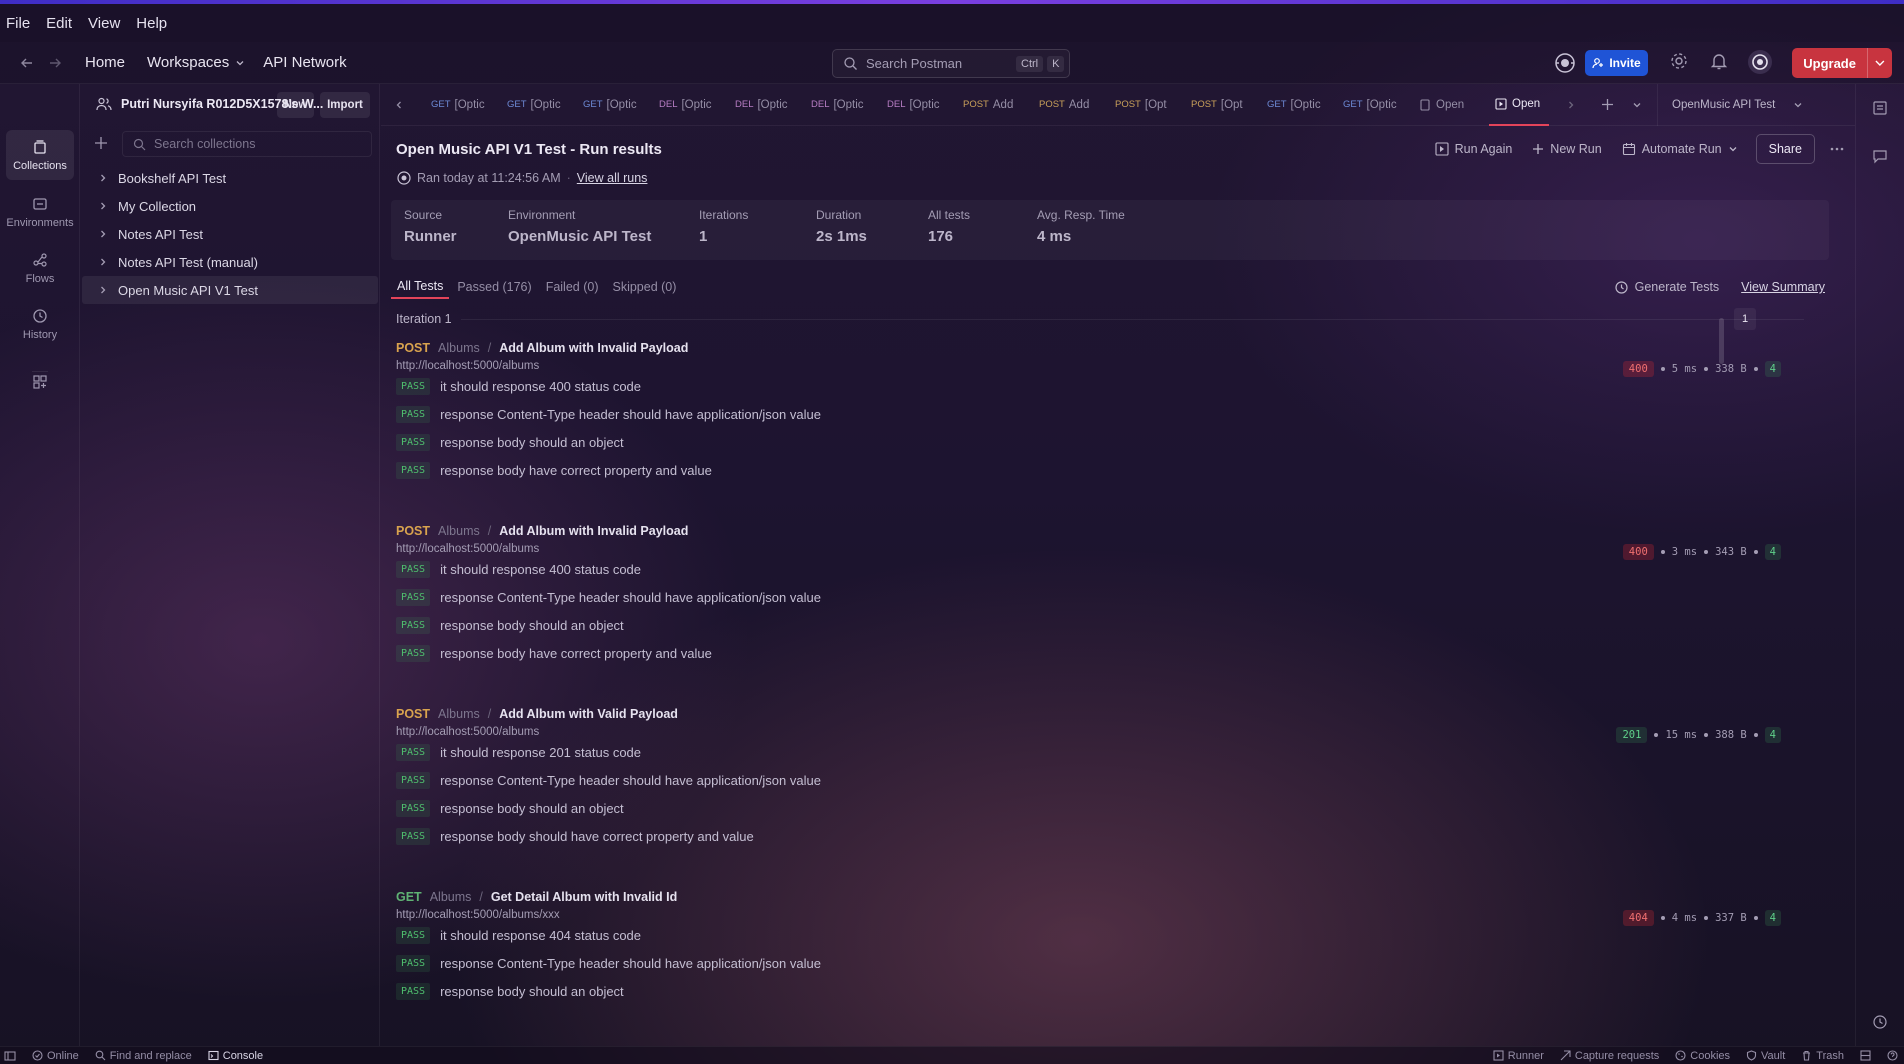 The width and height of the screenshot is (1904, 1064). Describe the element at coordinates (1842, 63) in the screenshot. I see `upgrade-button: Upgrade` at that location.